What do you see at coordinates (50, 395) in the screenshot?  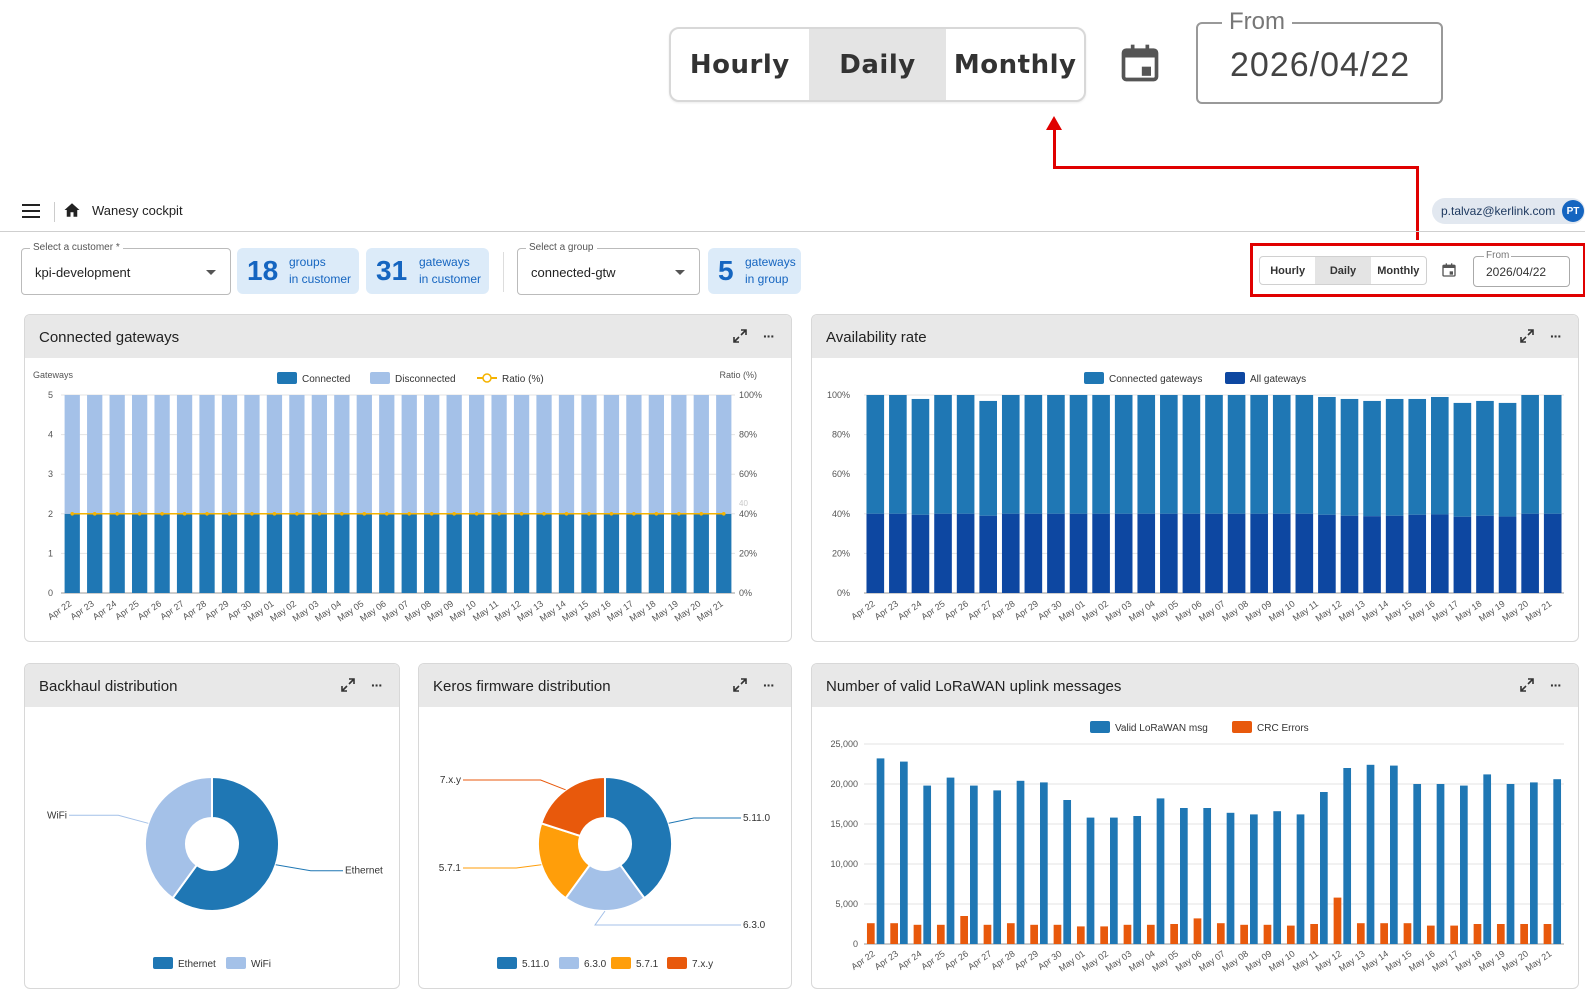 I see `y-tick-label: 5` at bounding box center [50, 395].